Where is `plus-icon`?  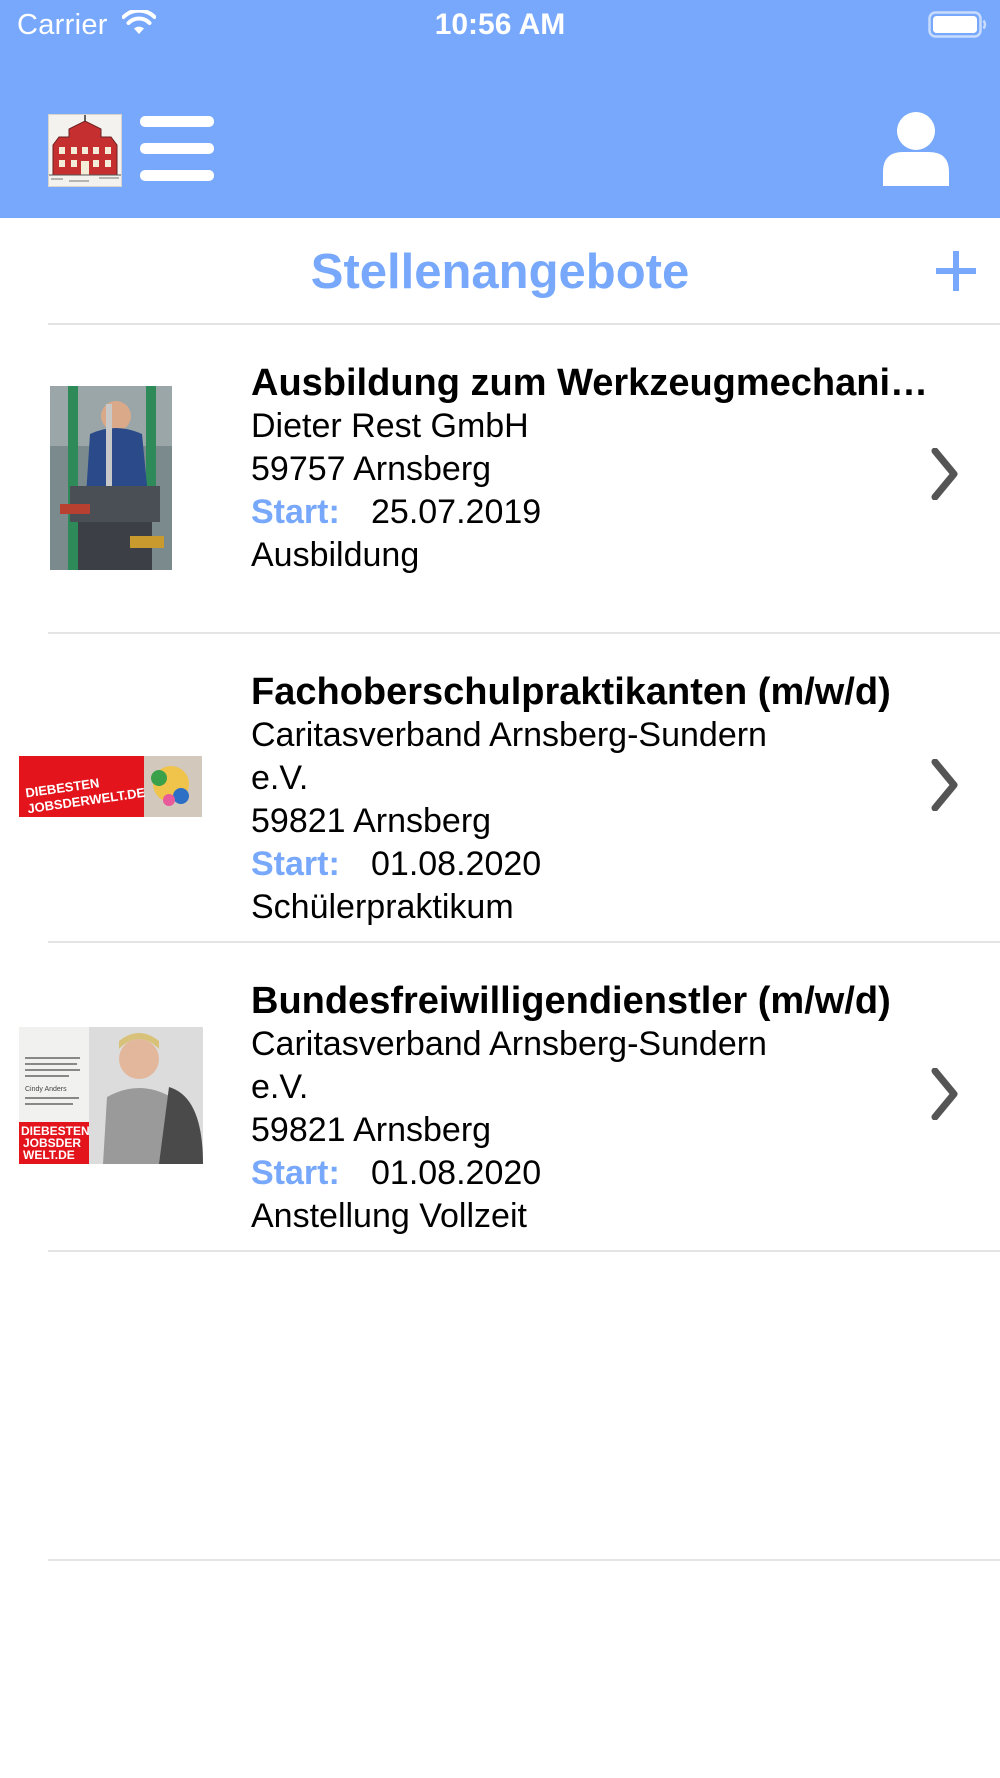 plus-icon is located at coordinates (956, 271).